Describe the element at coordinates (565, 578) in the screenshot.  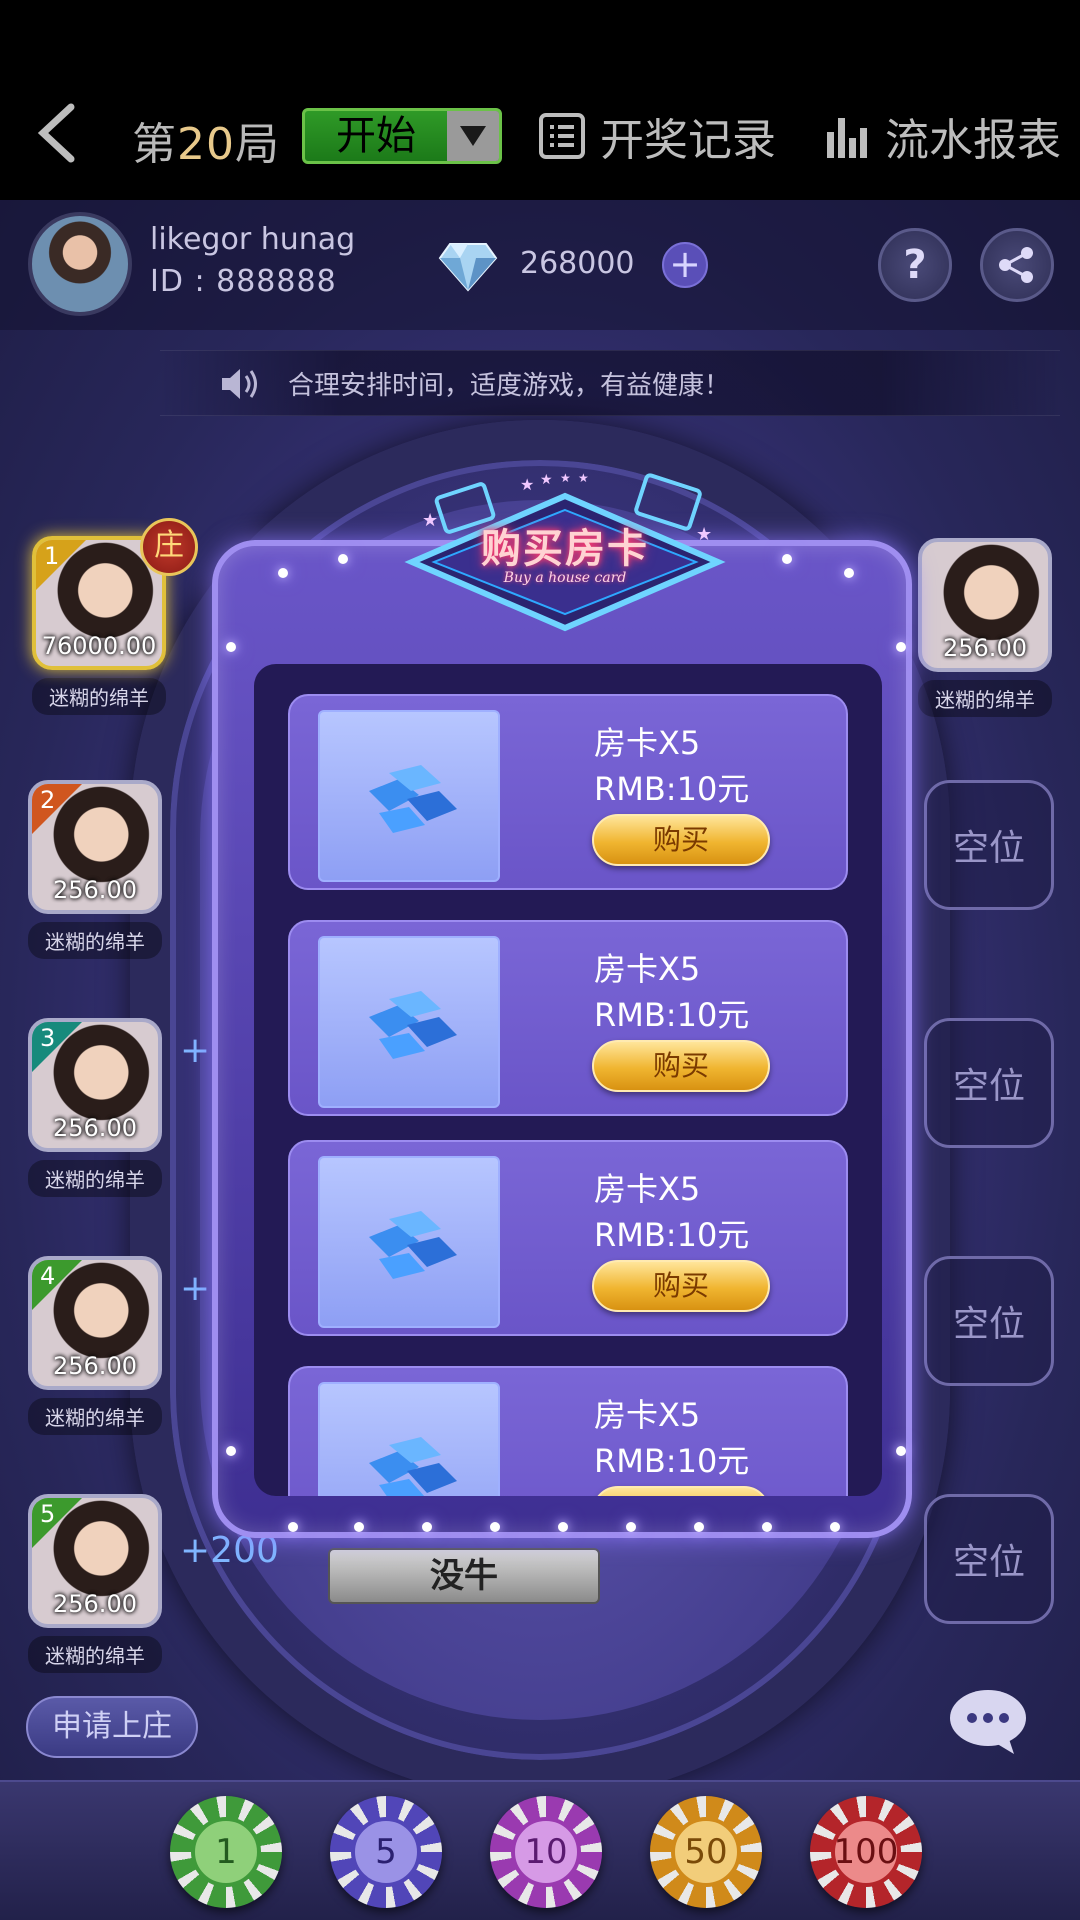
I see `modal-subtitle: Buy a house card` at that location.